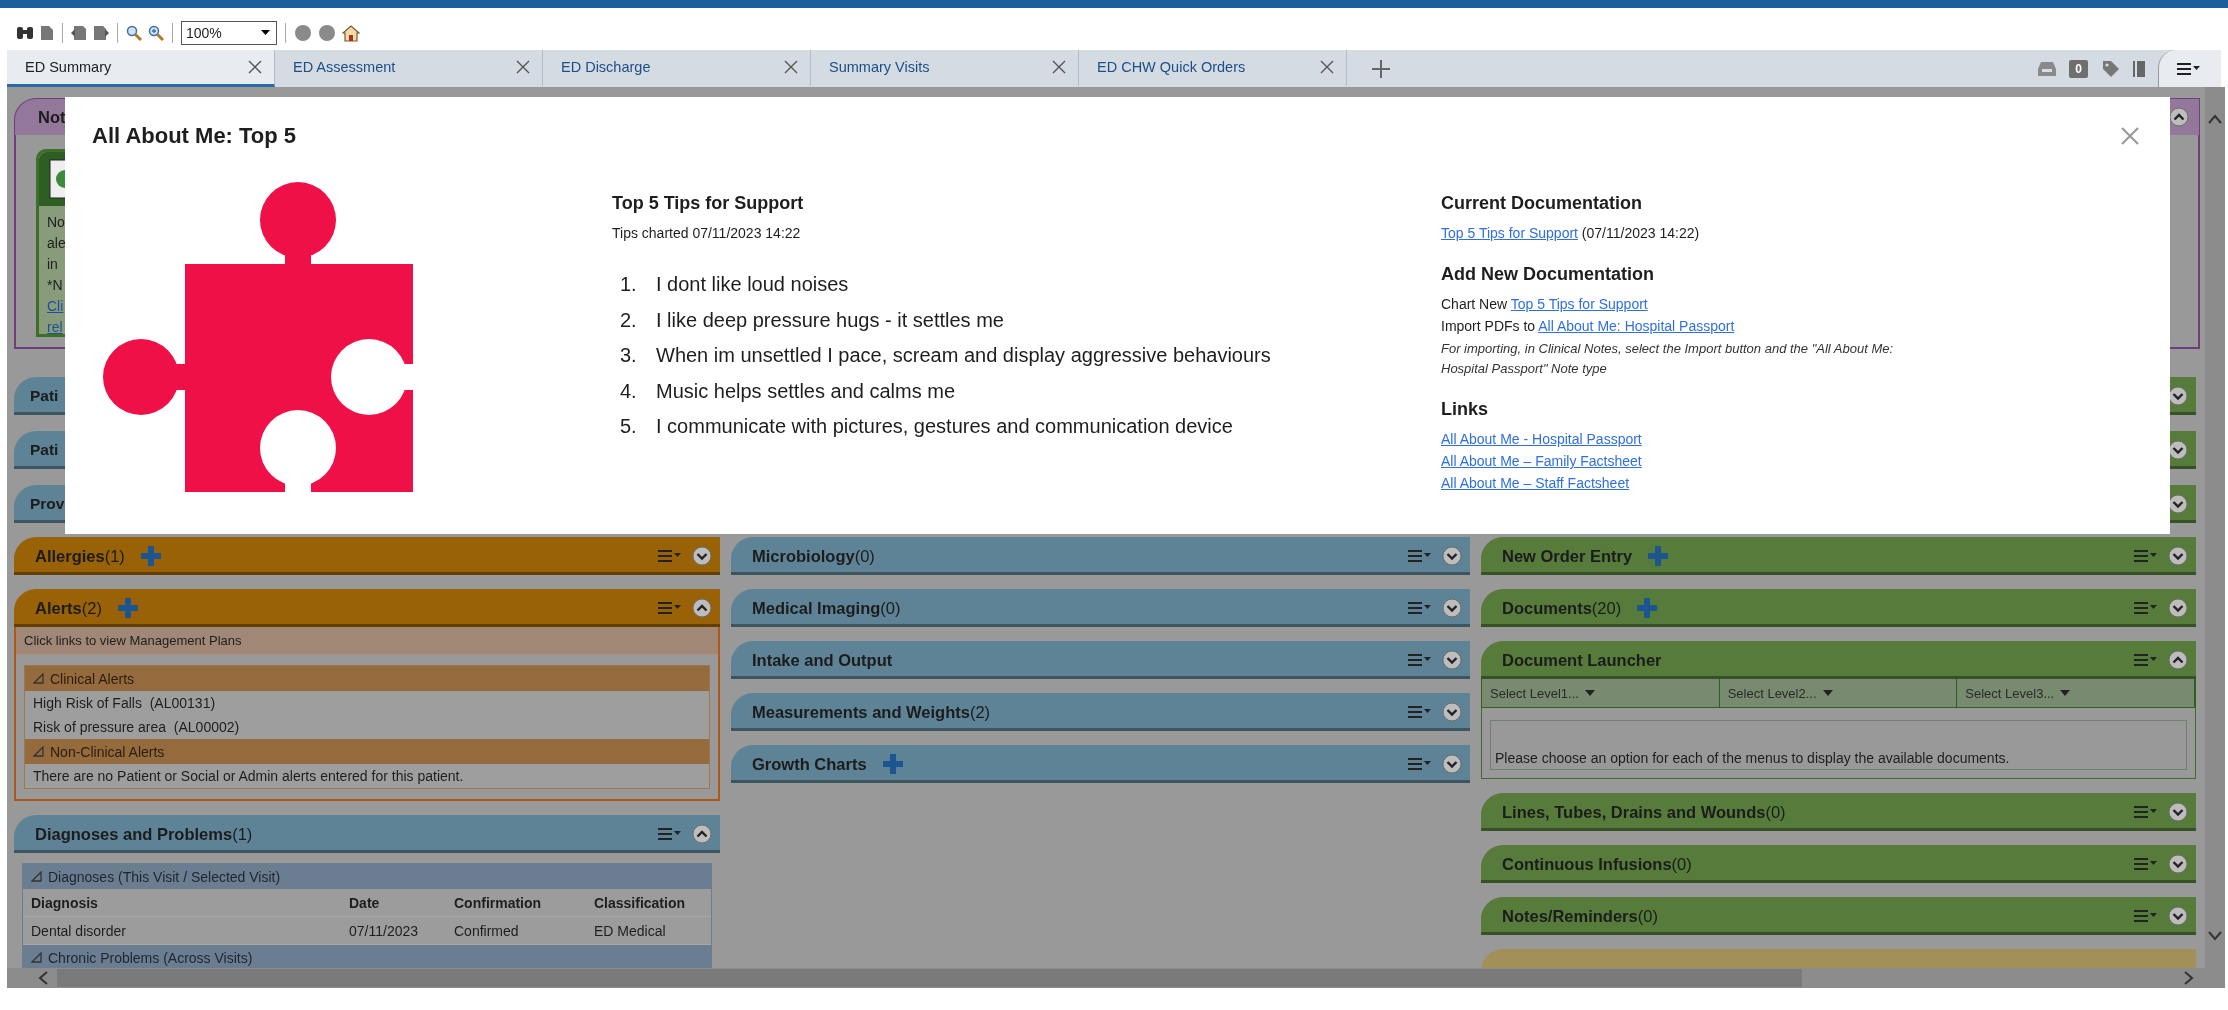 The height and width of the screenshot is (1010, 2228). I want to click on next-page-icon, so click(101, 32).